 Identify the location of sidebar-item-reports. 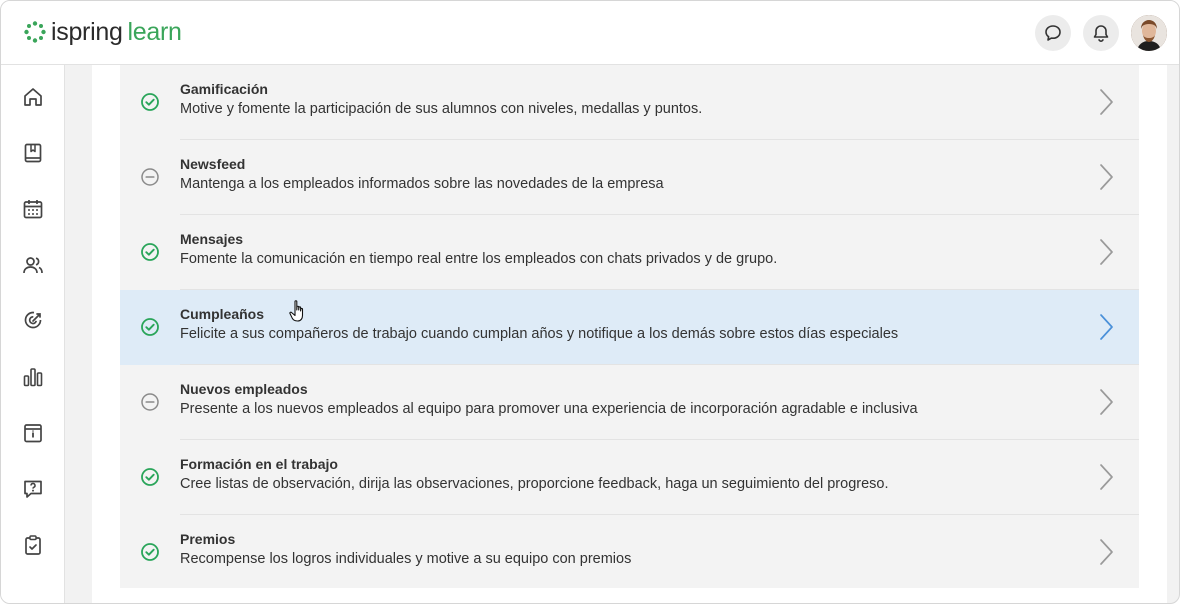
(33, 377).